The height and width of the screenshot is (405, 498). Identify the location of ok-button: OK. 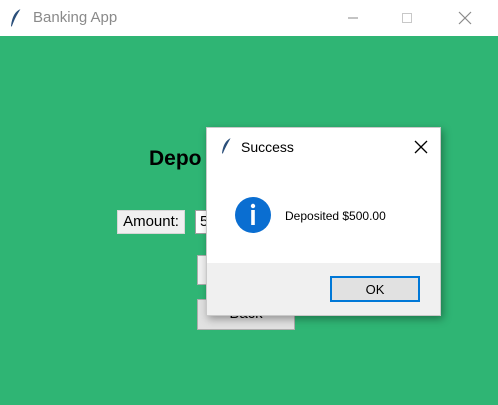
(375, 289).